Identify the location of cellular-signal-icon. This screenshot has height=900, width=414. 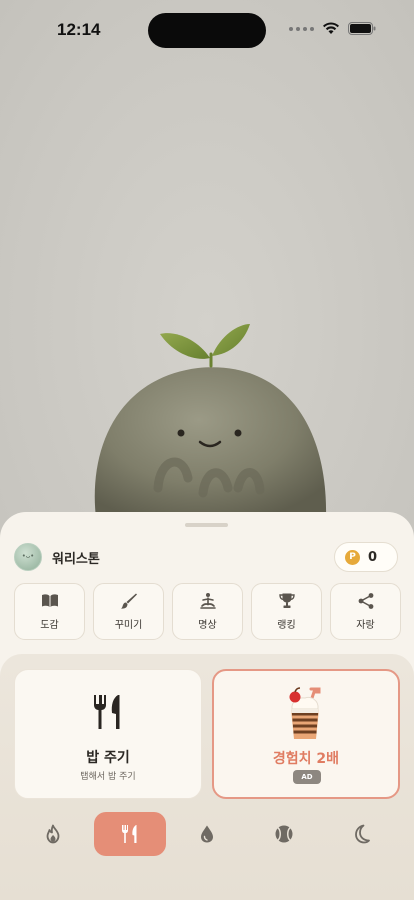
(301, 28).